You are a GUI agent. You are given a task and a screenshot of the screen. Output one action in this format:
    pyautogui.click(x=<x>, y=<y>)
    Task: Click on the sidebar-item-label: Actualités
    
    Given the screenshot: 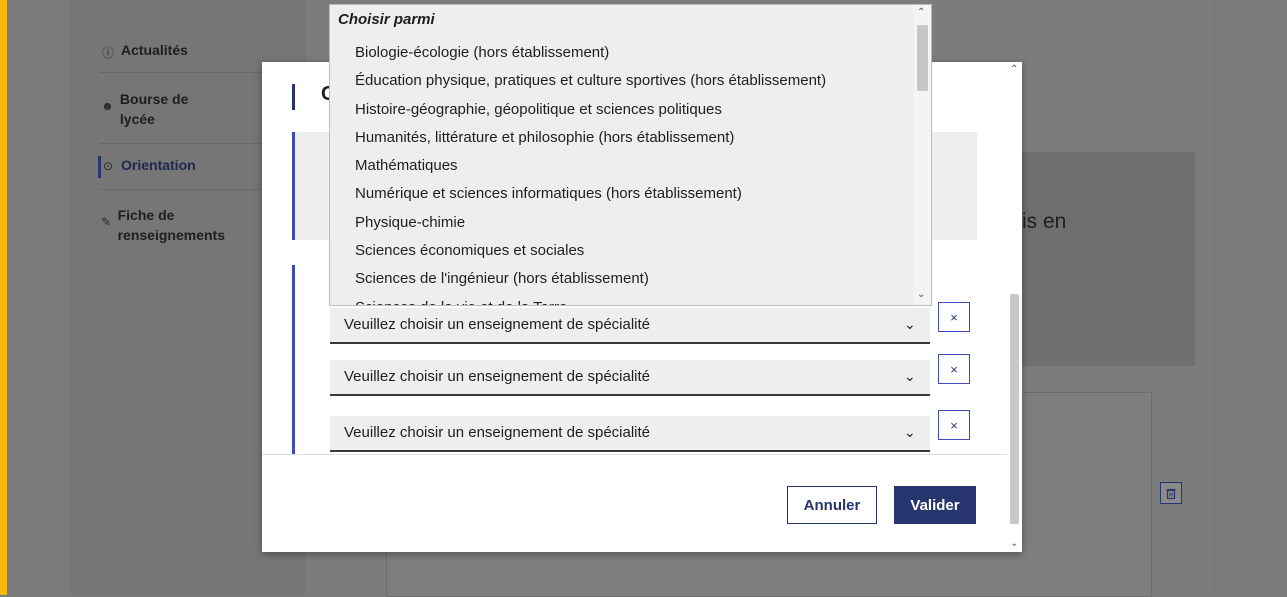 What is the action you would take?
    pyautogui.click(x=154, y=50)
    